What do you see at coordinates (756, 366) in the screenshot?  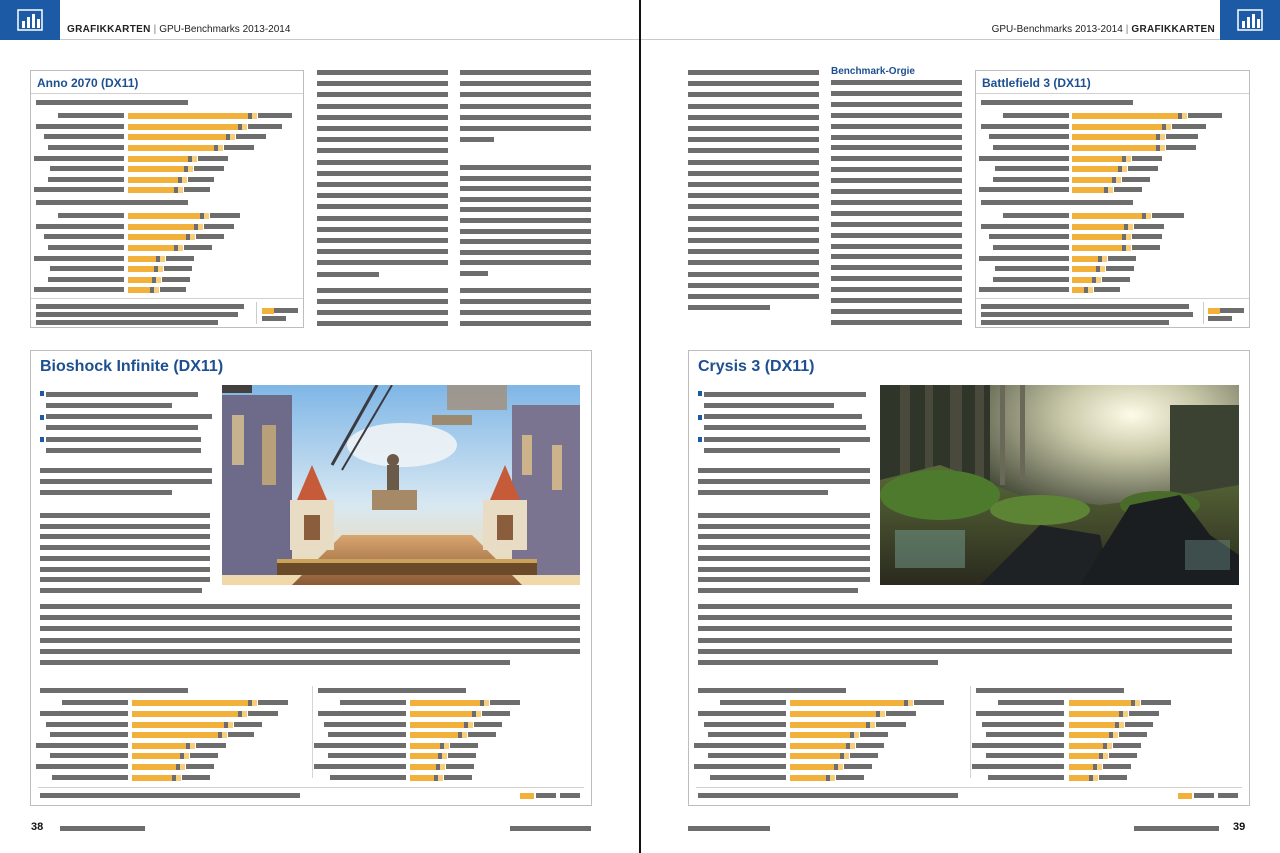 I see `crysis-title: Crysis 3 (DX11)` at bounding box center [756, 366].